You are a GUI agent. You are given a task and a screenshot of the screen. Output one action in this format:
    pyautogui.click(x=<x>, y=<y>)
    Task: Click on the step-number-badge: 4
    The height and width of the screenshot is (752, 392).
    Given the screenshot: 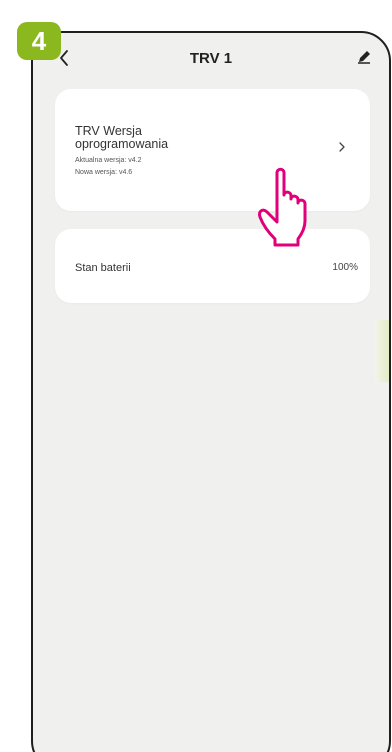 What is the action you would take?
    pyautogui.click(x=39, y=41)
    